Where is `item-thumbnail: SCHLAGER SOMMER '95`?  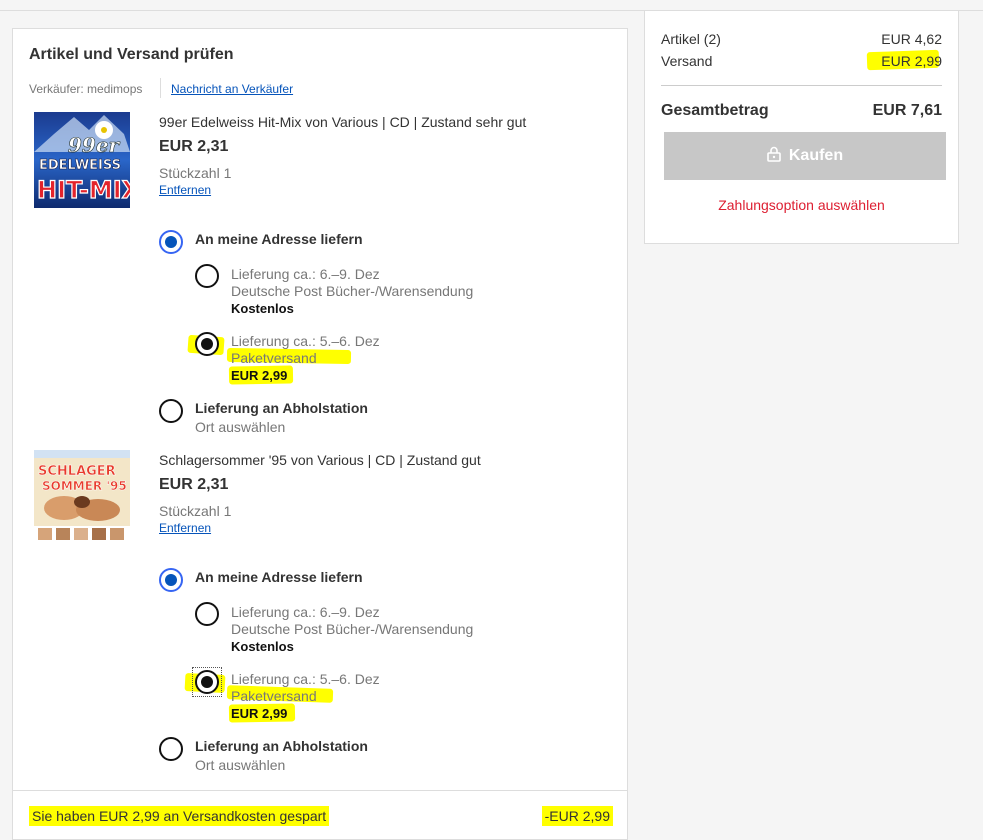
item-thumbnail: SCHLAGER SOMMER '95 is located at coordinates (82, 498).